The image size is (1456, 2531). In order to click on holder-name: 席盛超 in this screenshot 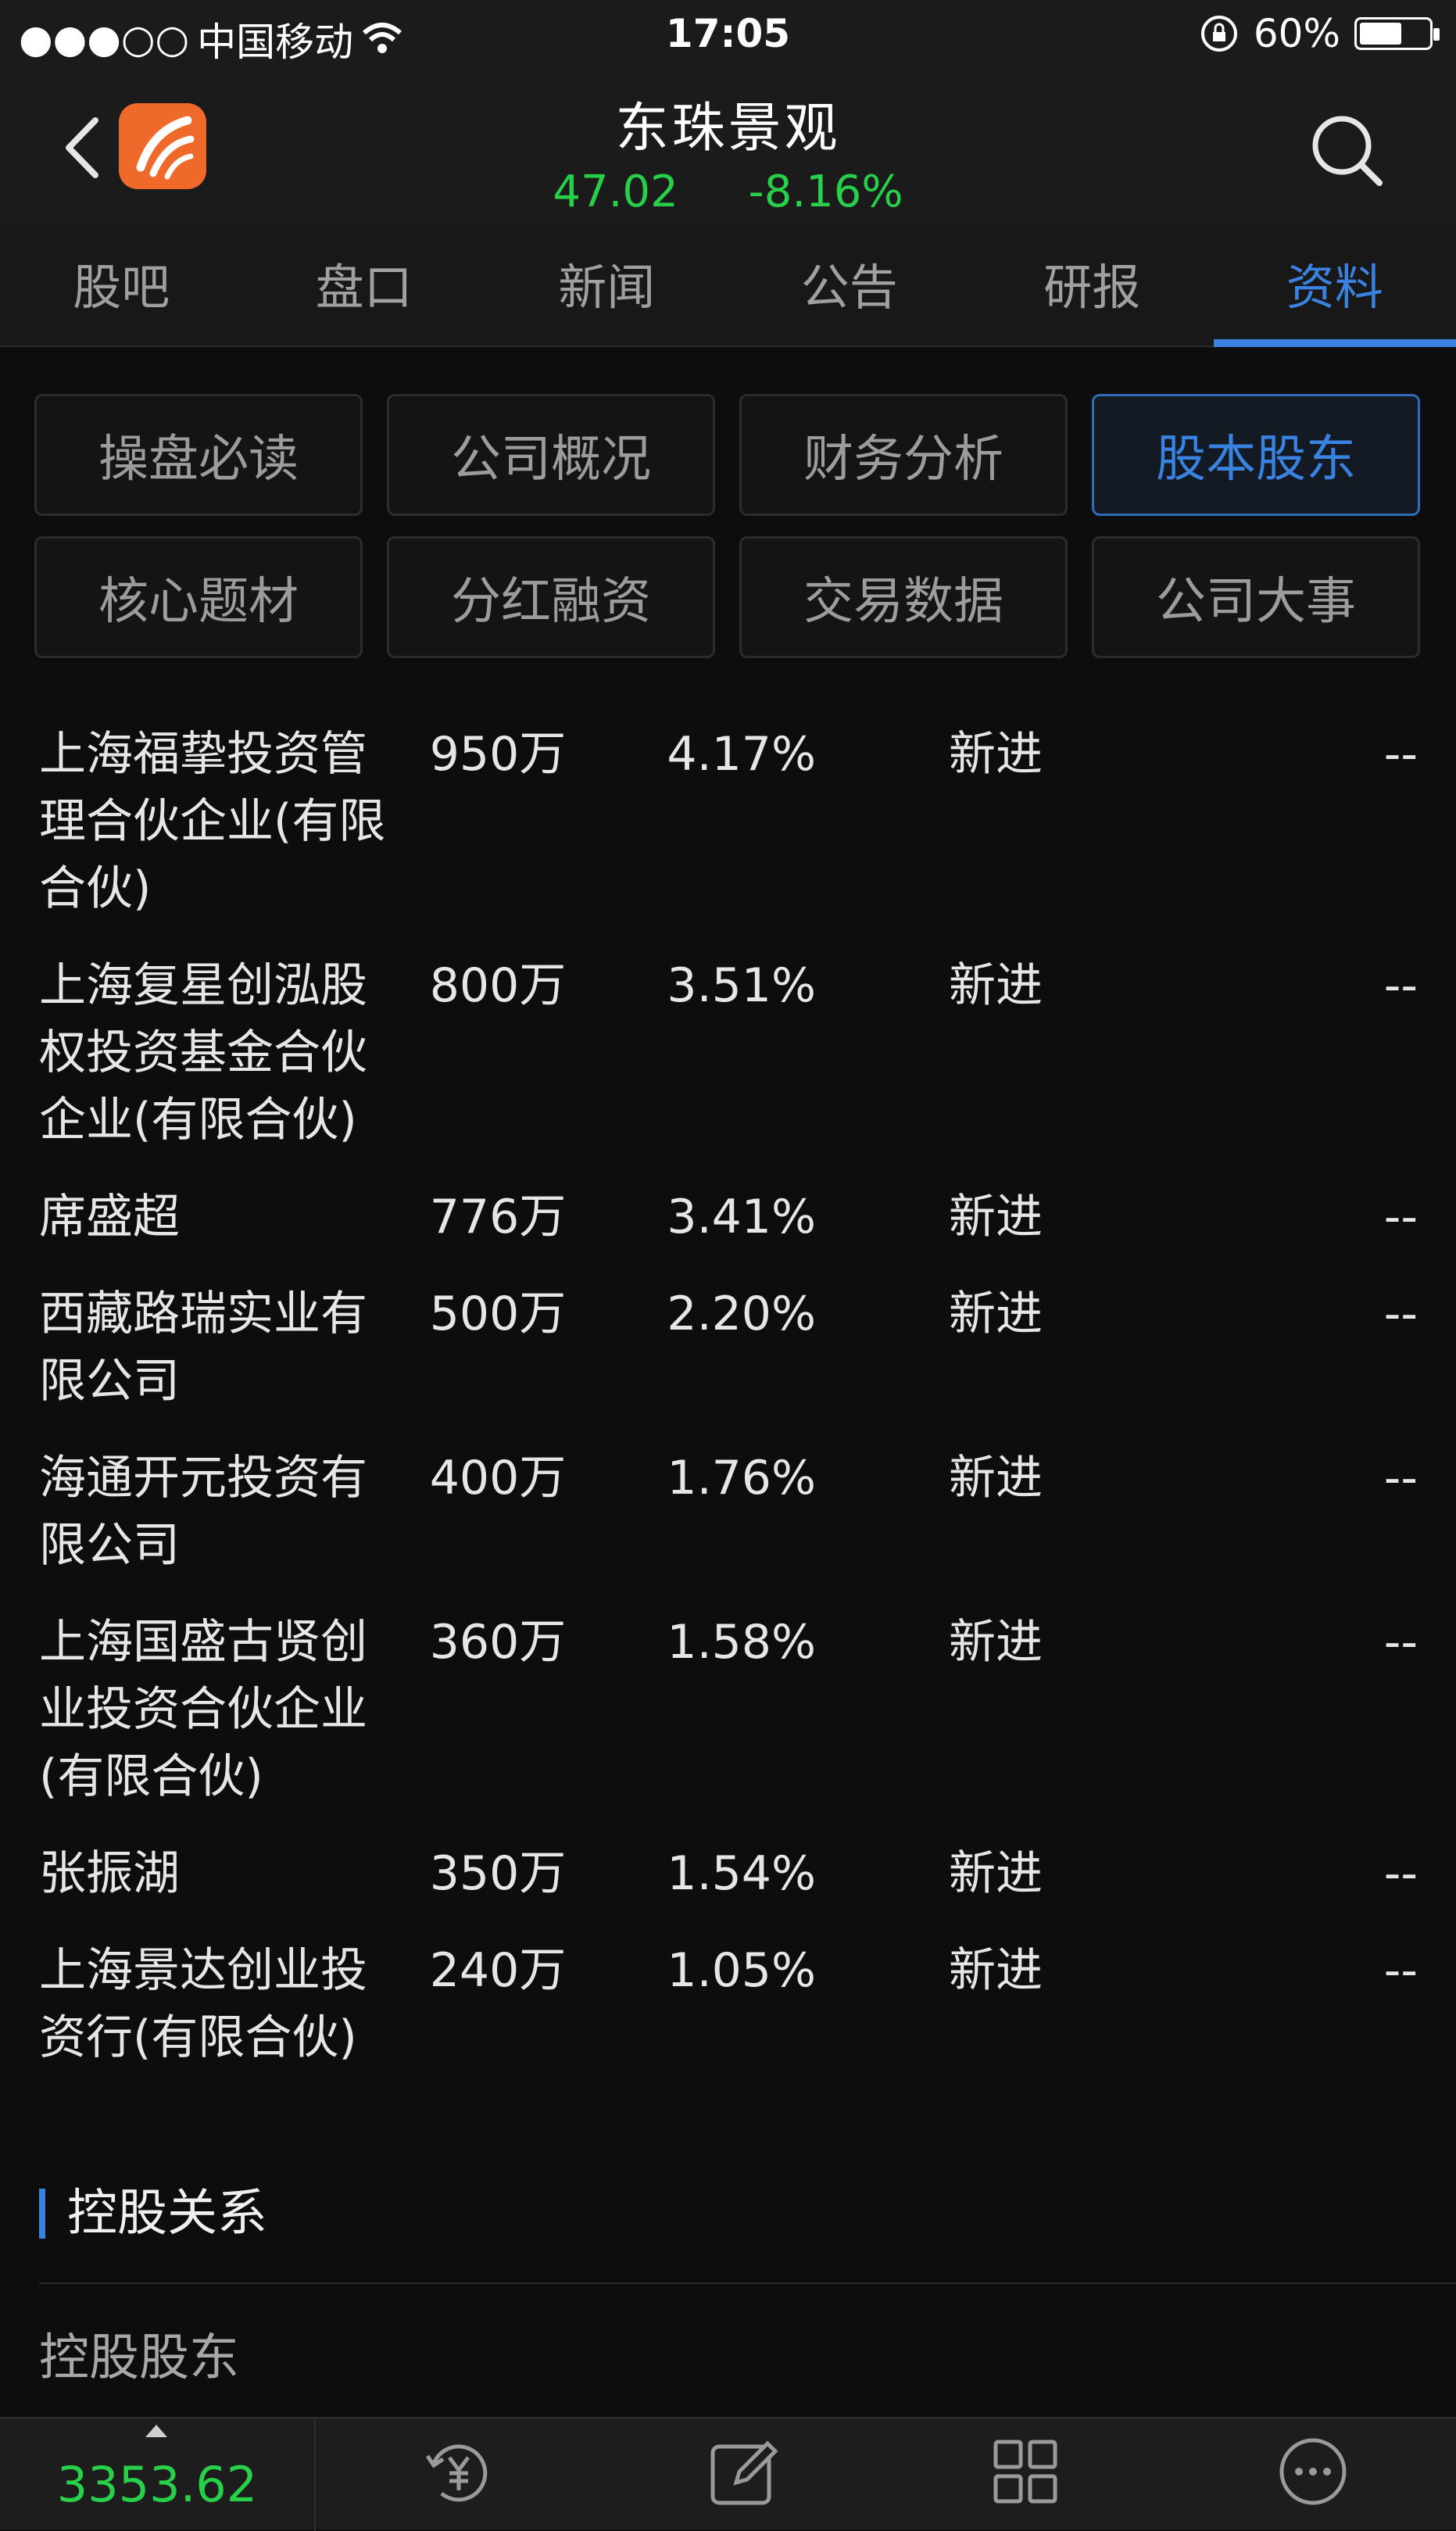, I will do `click(222, 1217)`.